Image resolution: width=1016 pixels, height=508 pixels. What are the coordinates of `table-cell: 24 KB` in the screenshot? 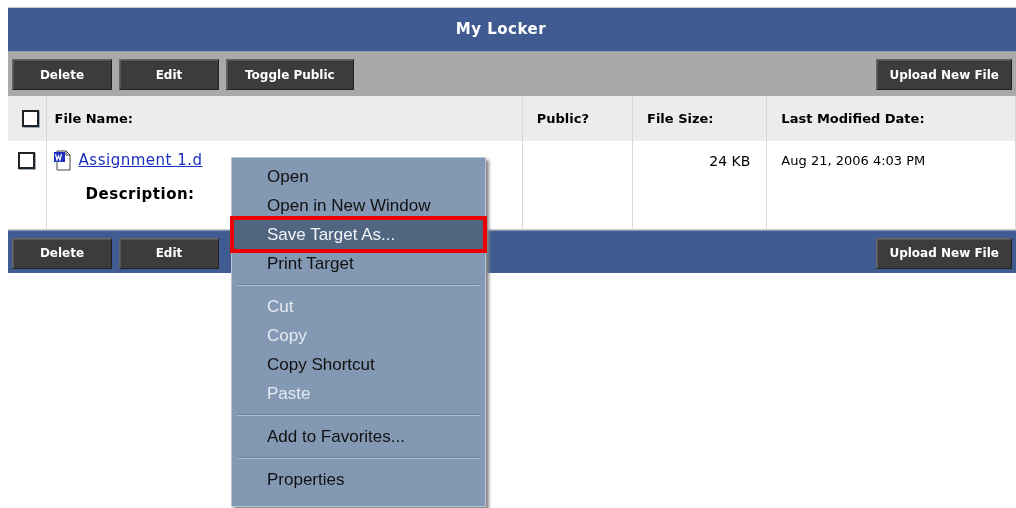 It's located at (730, 161).